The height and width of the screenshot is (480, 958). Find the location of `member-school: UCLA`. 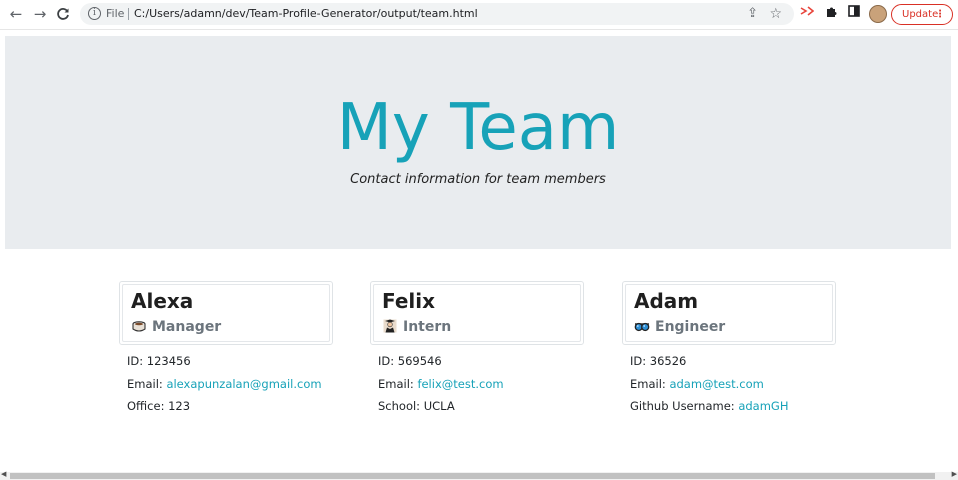

member-school: UCLA is located at coordinates (439, 406).